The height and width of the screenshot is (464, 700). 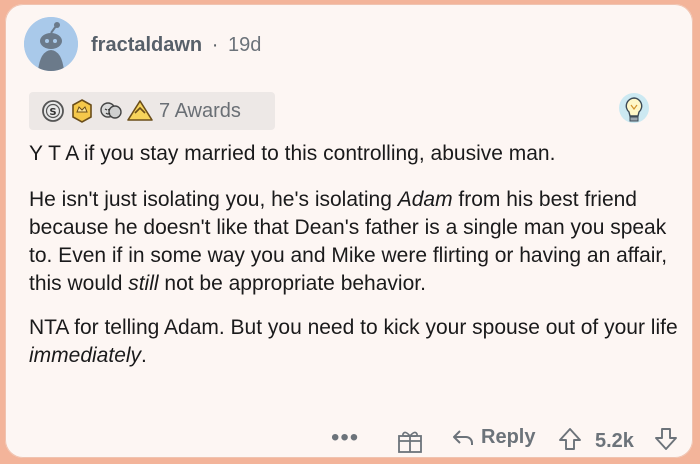 I want to click on reply-arrow-icon, so click(x=463, y=437).